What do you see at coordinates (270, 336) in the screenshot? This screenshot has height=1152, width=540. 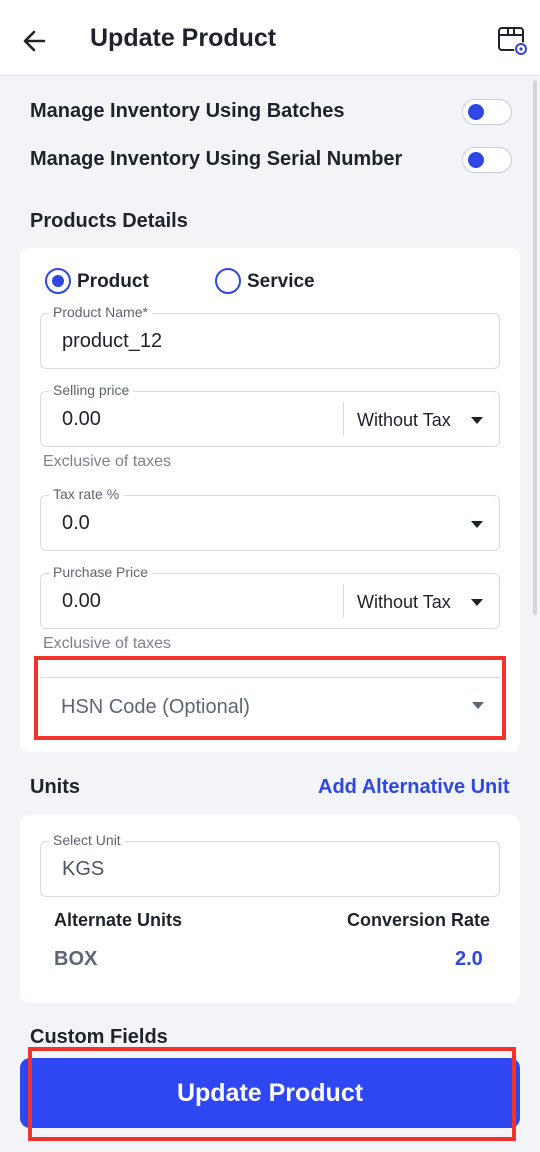 I see `product-name-field: Product Name* product_12` at bounding box center [270, 336].